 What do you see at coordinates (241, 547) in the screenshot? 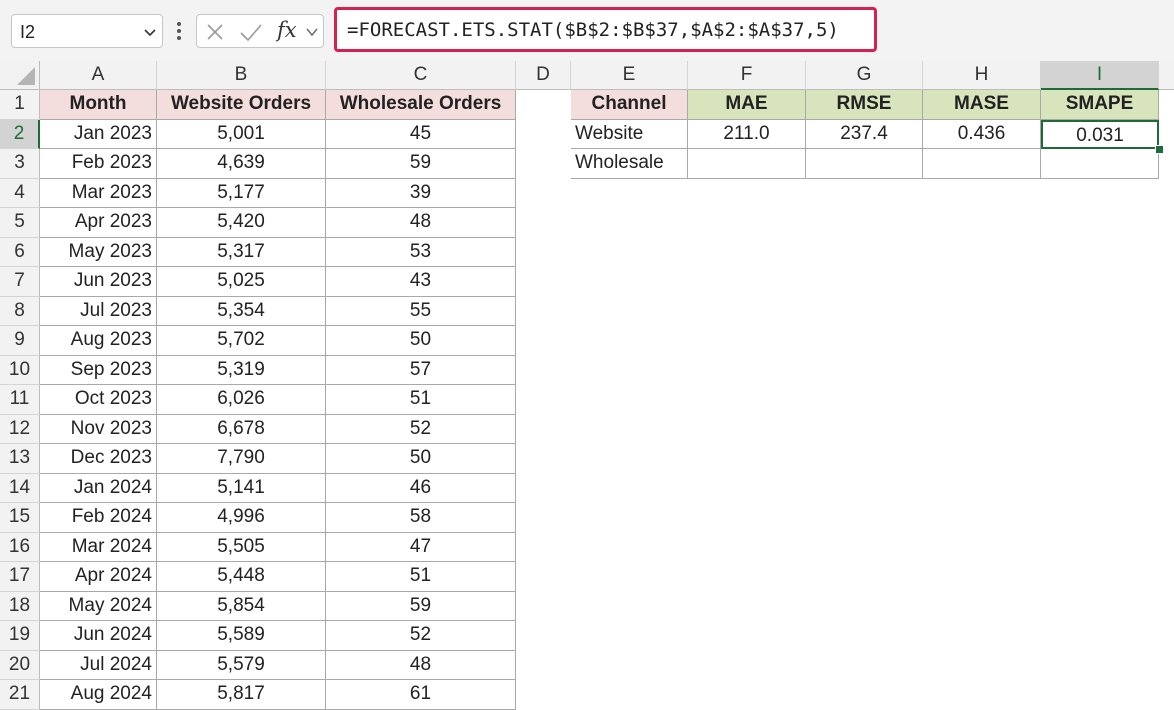
I see `data-table-cell: 5,505` at bounding box center [241, 547].